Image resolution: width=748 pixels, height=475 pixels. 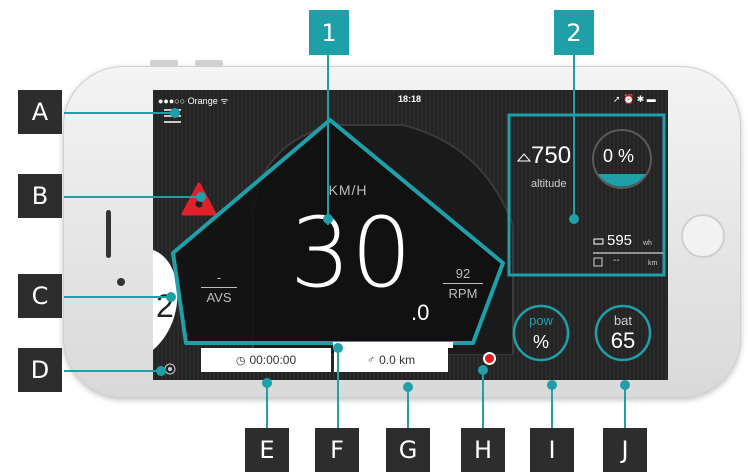 I want to click on mute-button, so click(x=209, y=63).